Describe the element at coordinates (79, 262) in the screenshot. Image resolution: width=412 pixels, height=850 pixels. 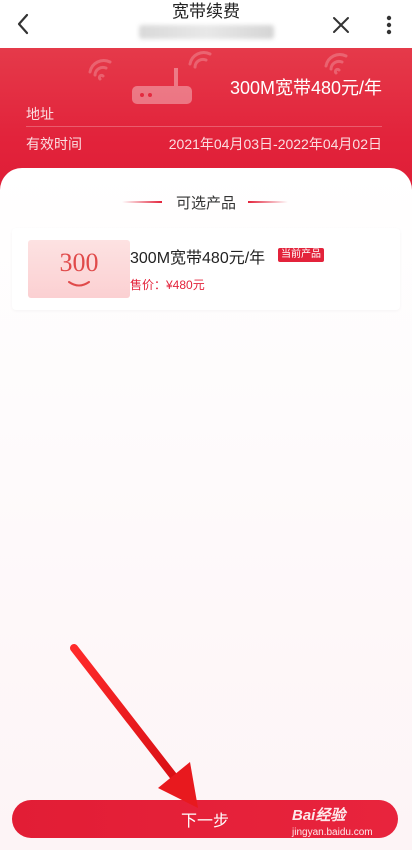
I see `thumbnail-number: 300` at that location.